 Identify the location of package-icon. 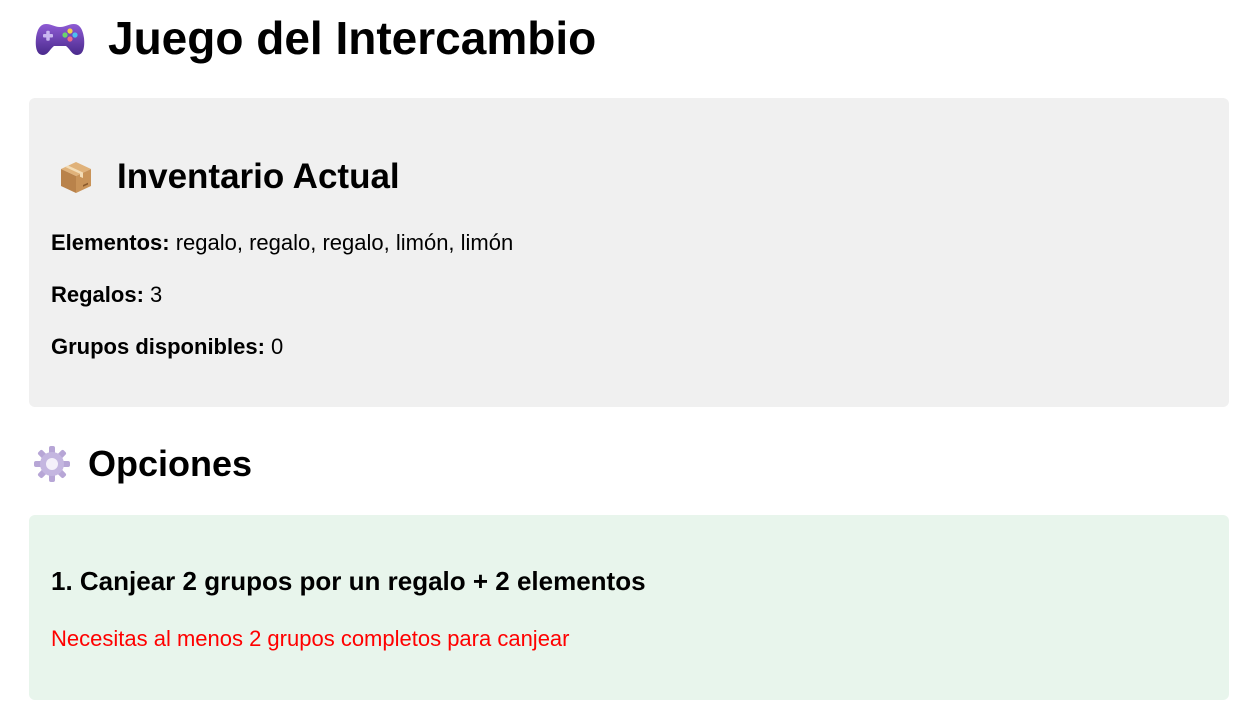
(76, 177).